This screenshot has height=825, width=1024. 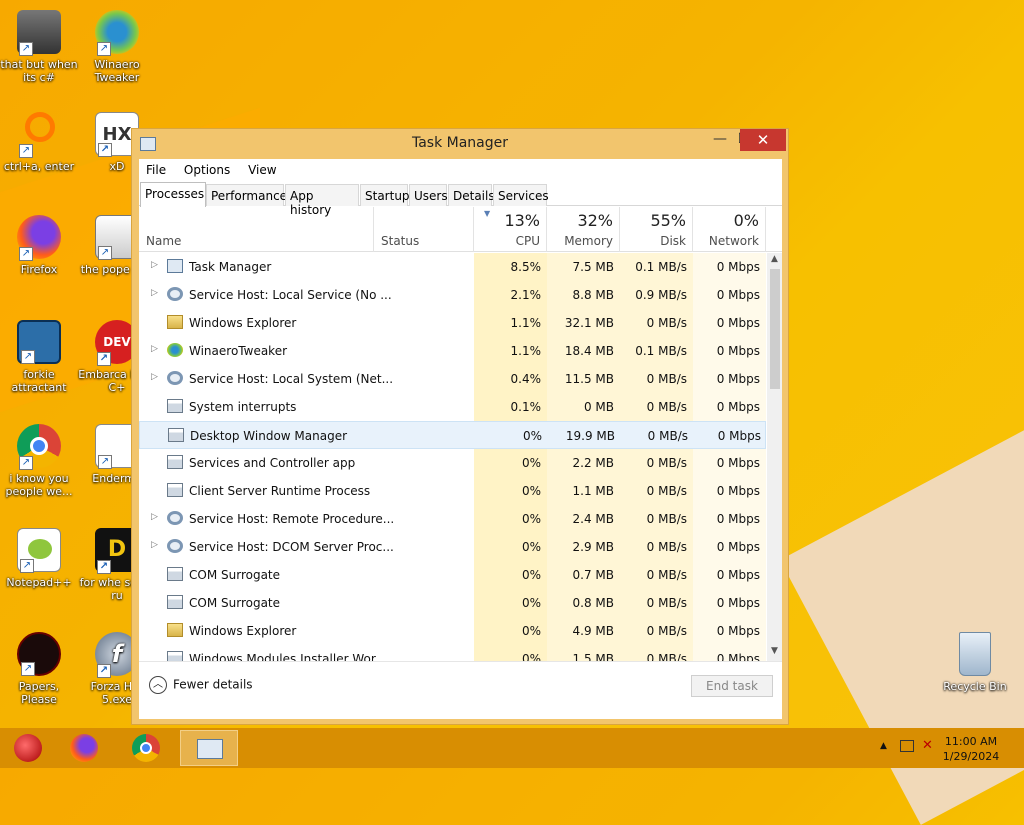 What do you see at coordinates (593, 519) in the screenshot?
I see `process-mem: 2.4 MB` at bounding box center [593, 519].